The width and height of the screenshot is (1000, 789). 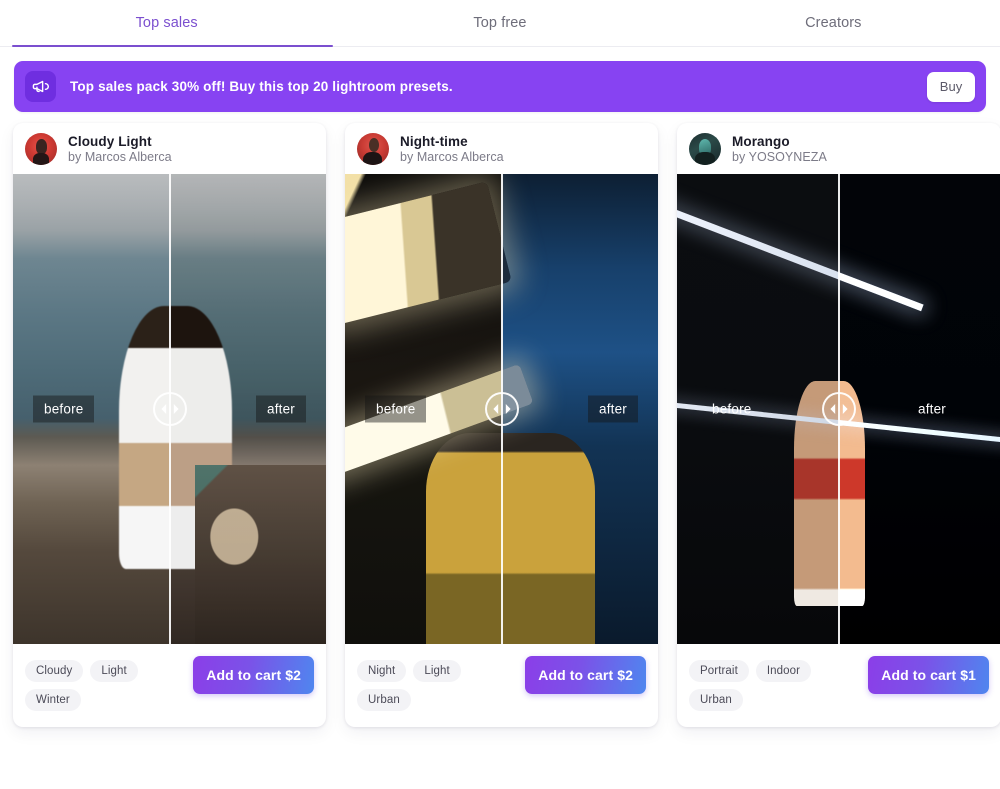 I want to click on tab-top-sales: Top sales, so click(x=167, y=23).